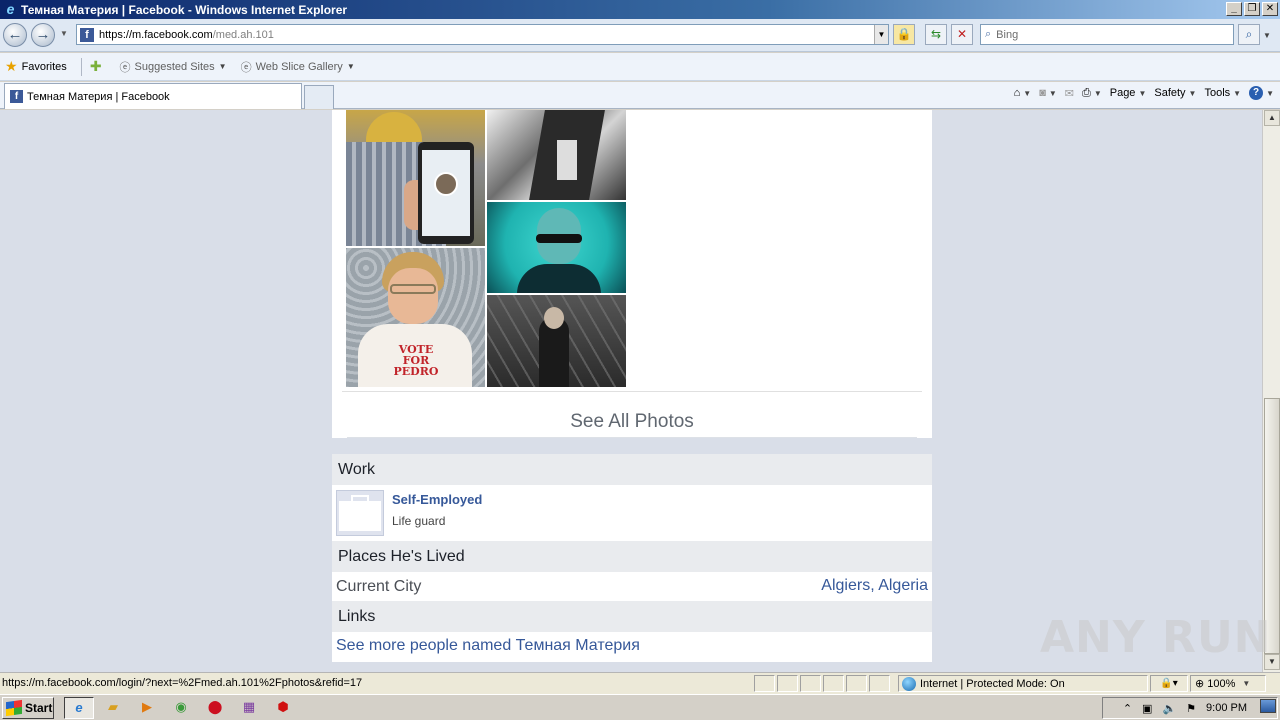  I want to click on page-menu: Page ▼, so click(1128, 93).